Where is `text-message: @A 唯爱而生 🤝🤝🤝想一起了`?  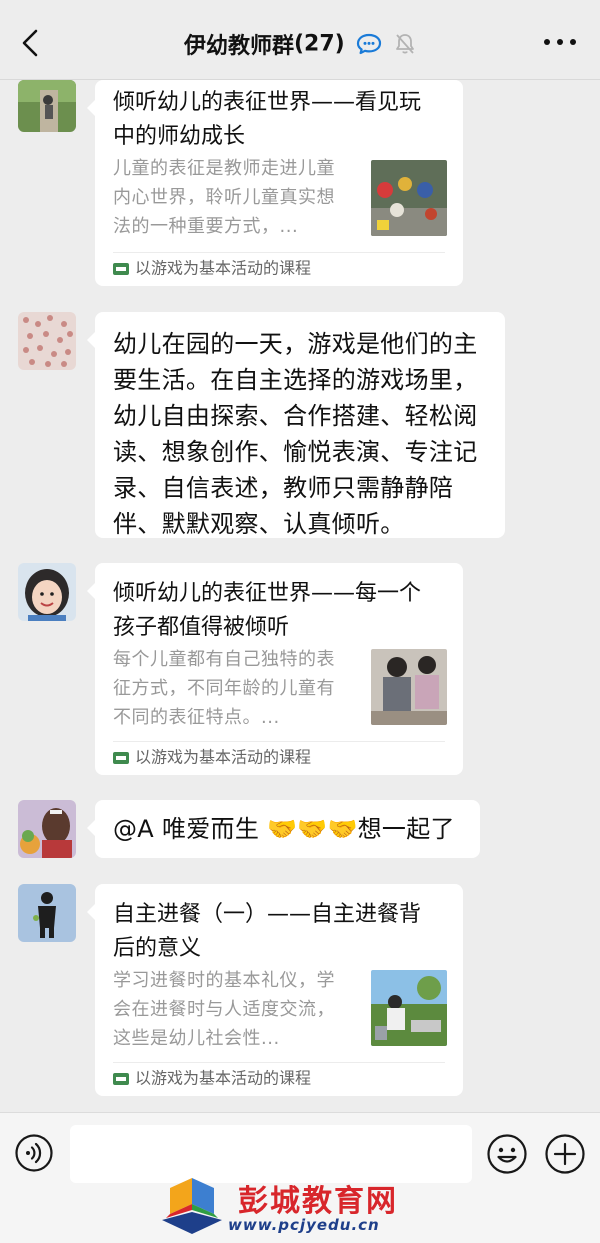 text-message: @A 唯爱而生 🤝🤝🤝想一起了 is located at coordinates (283, 829).